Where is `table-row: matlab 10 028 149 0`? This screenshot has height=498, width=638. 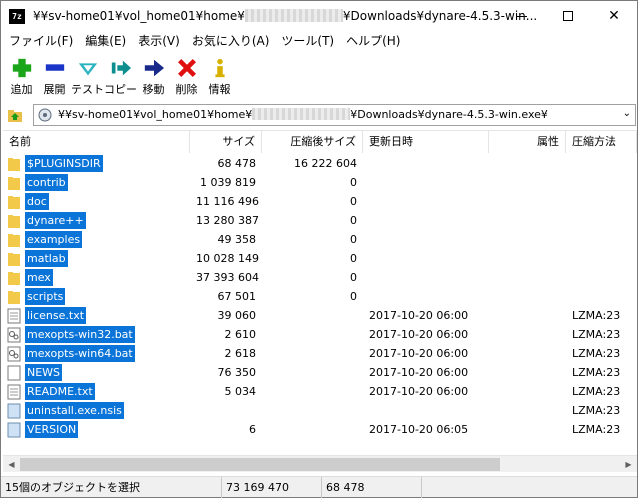 table-row: matlab 10 028 149 0 is located at coordinates (320, 258).